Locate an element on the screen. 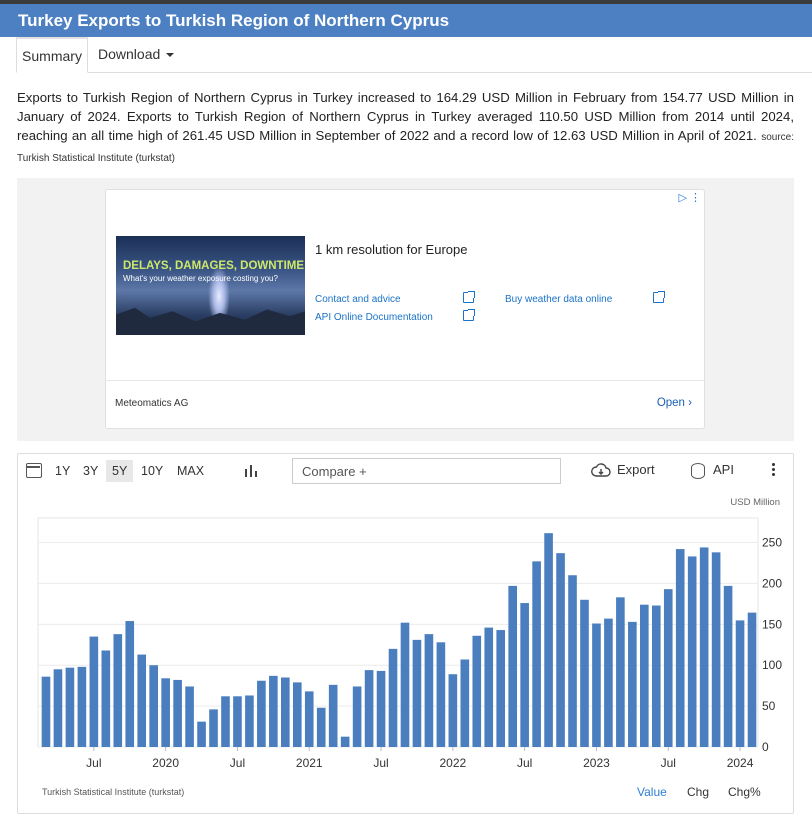 The image size is (812, 820). ad-open-label: Open is located at coordinates (670, 403).